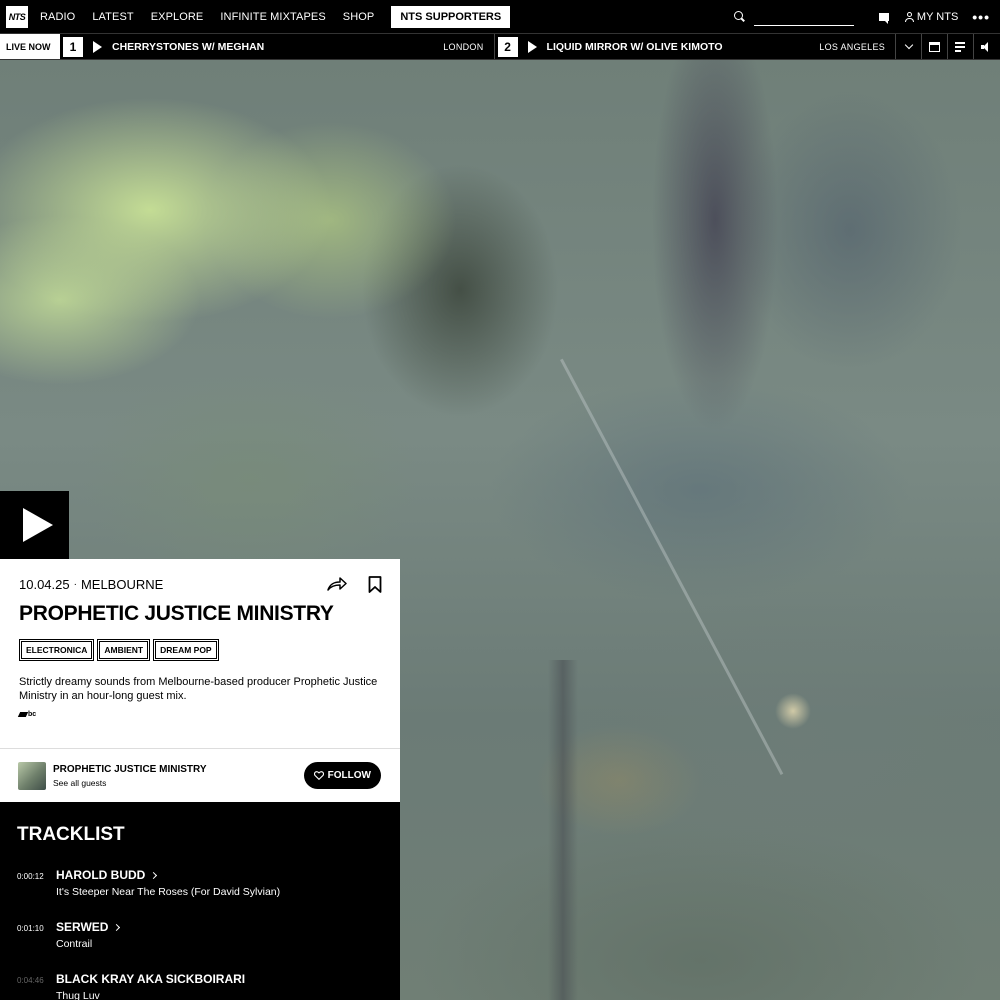 Image resolution: width=1000 pixels, height=1000 pixels. What do you see at coordinates (672, 566) in the screenshot?
I see `hero-stick-detail` at bounding box center [672, 566].